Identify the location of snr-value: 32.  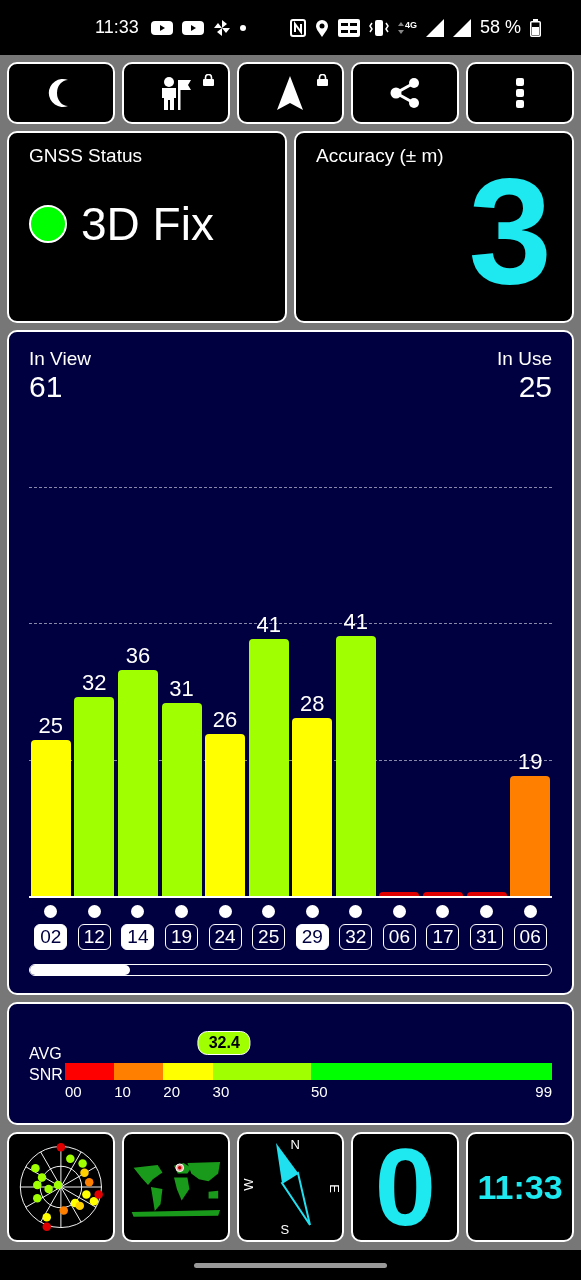
(94, 683).